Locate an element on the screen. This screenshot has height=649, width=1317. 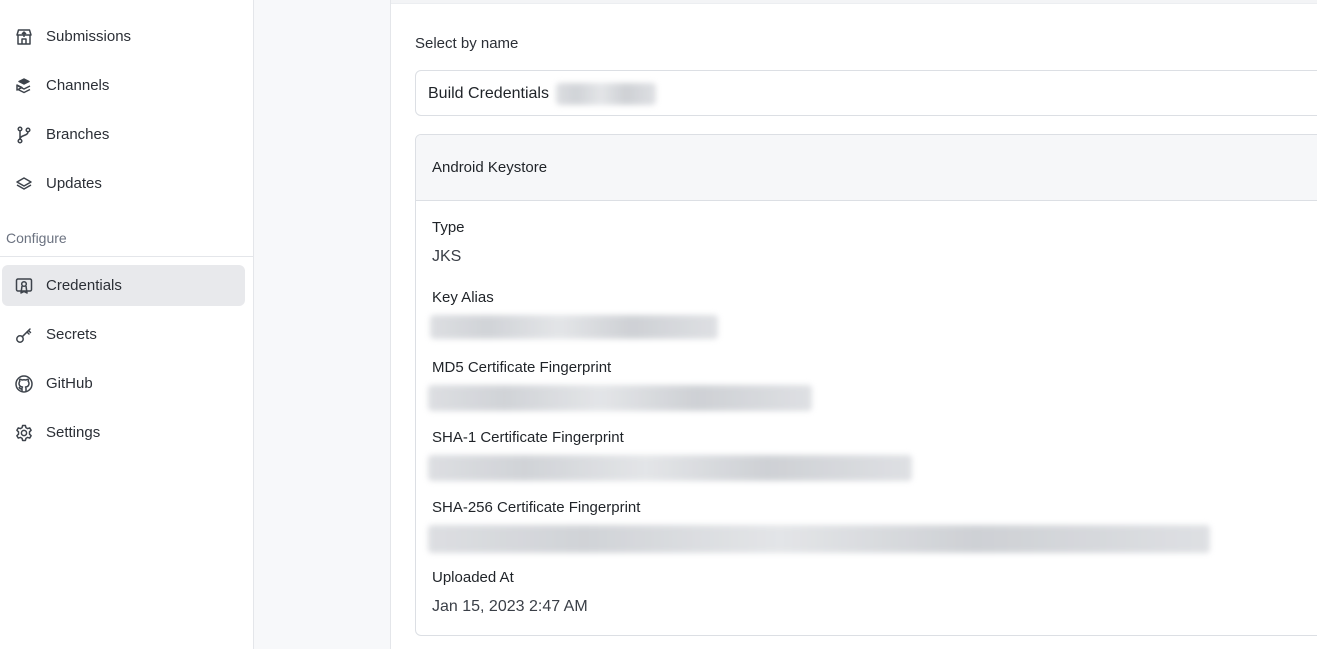
redacted-sha1 is located at coordinates (670, 468).